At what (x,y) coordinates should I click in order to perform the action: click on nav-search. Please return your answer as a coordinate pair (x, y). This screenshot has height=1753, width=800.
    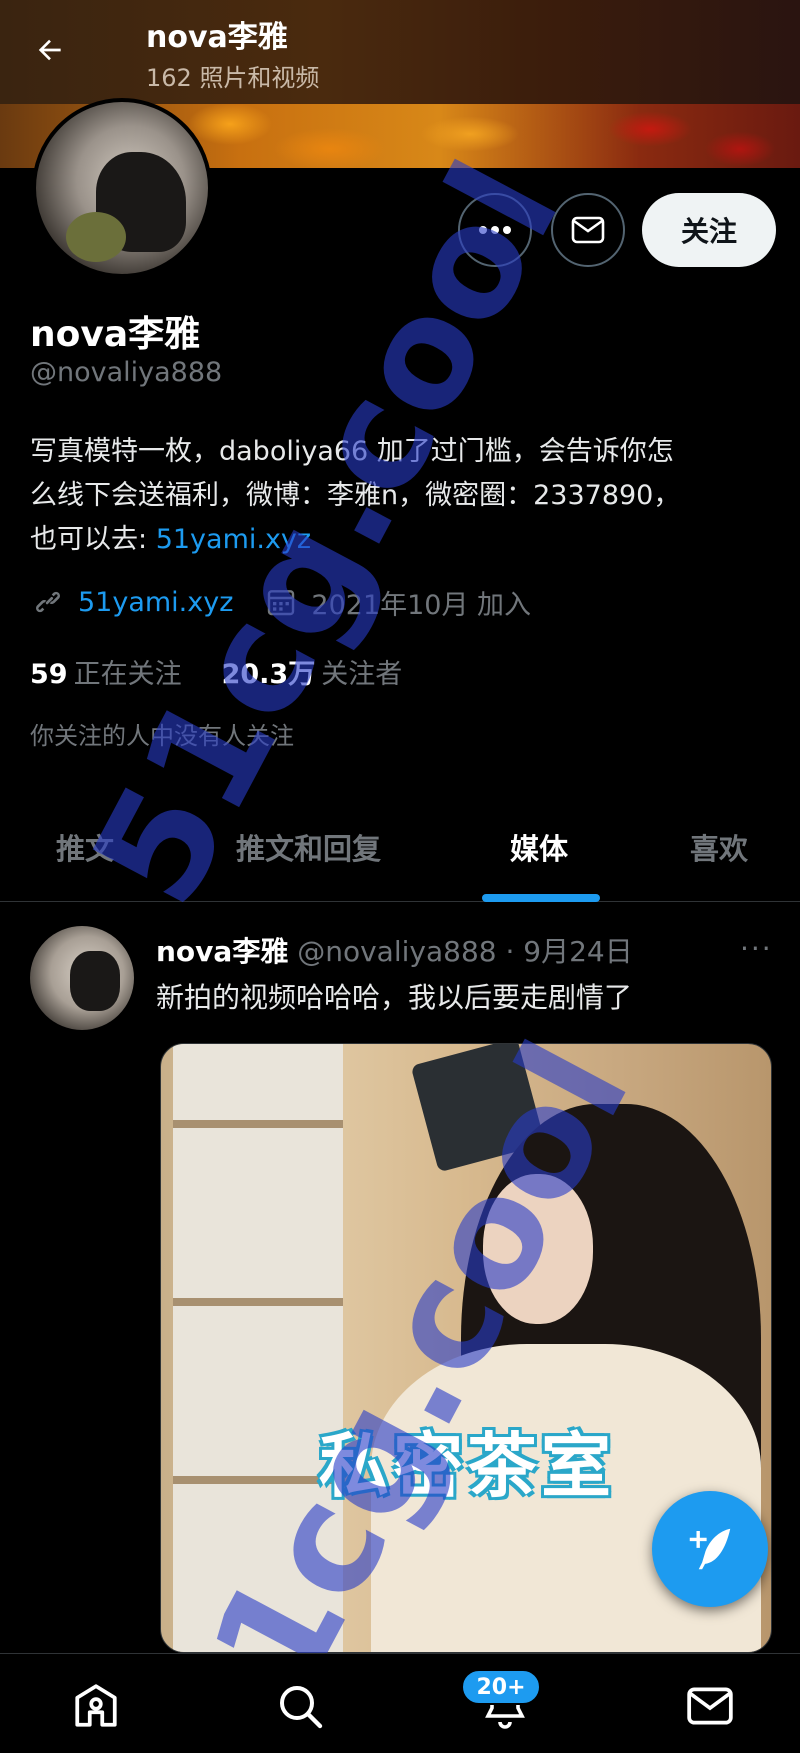
    Looking at the image, I should click on (300, 1706).